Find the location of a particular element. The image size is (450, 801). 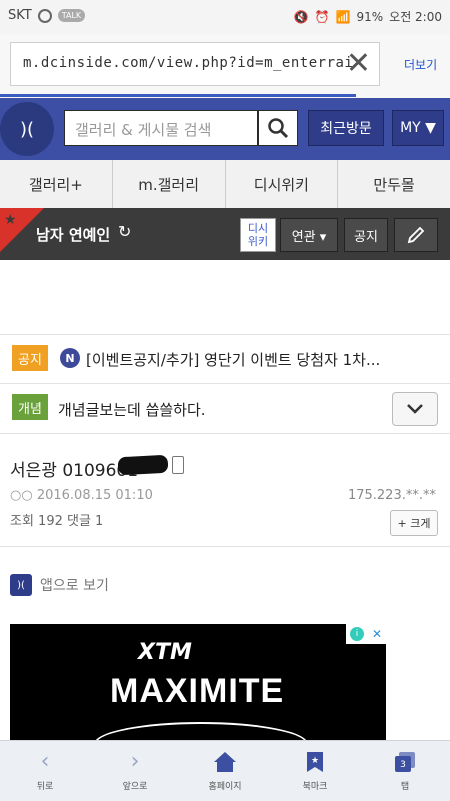

concept-title: 개념글보는데 씁쓸하다. is located at coordinates (132, 409).